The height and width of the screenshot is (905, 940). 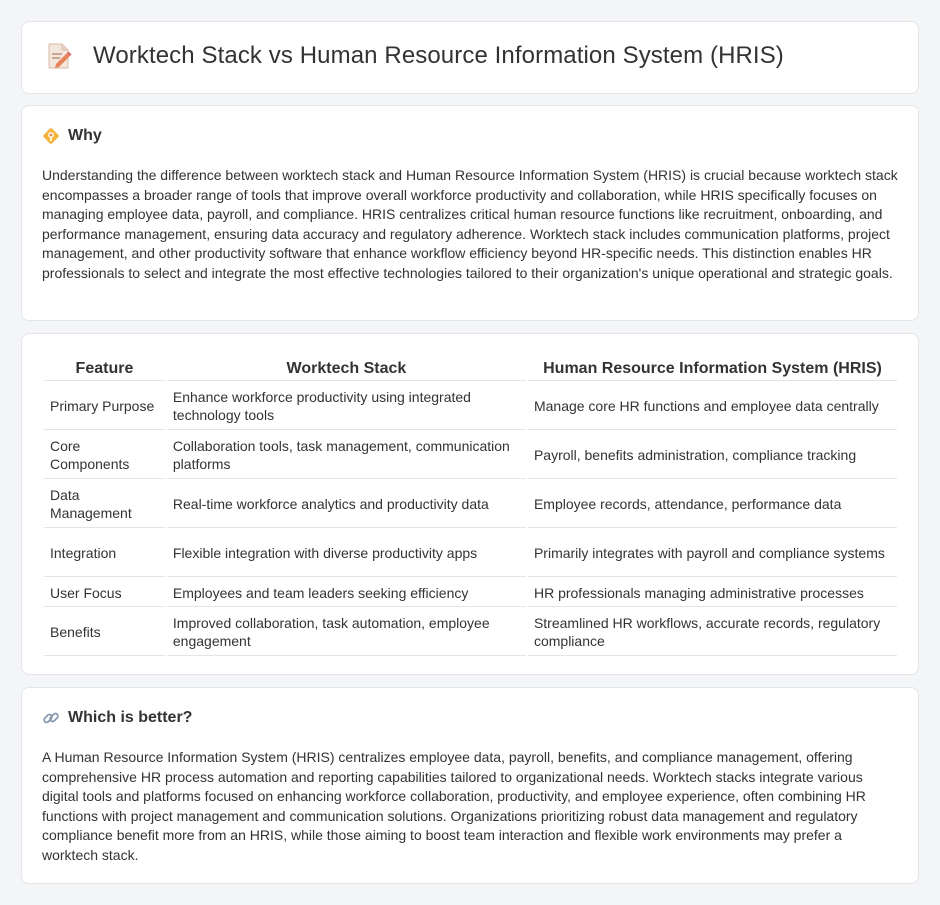 What do you see at coordinates (104, 455) in the screenshot?
I see `feature-cell: Core Components` at bounding box center [104, 455].